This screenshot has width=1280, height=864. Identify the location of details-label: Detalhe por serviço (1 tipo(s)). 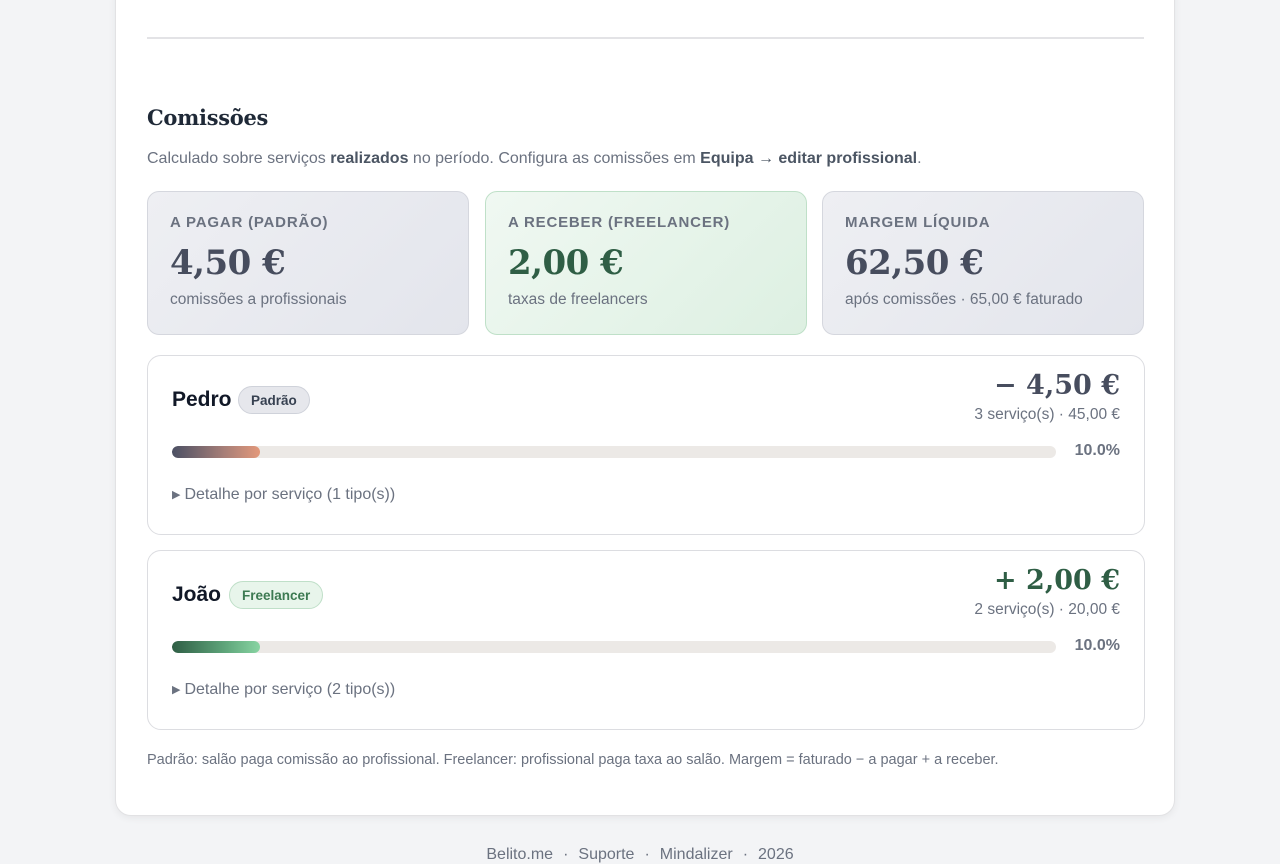
(290, 494).